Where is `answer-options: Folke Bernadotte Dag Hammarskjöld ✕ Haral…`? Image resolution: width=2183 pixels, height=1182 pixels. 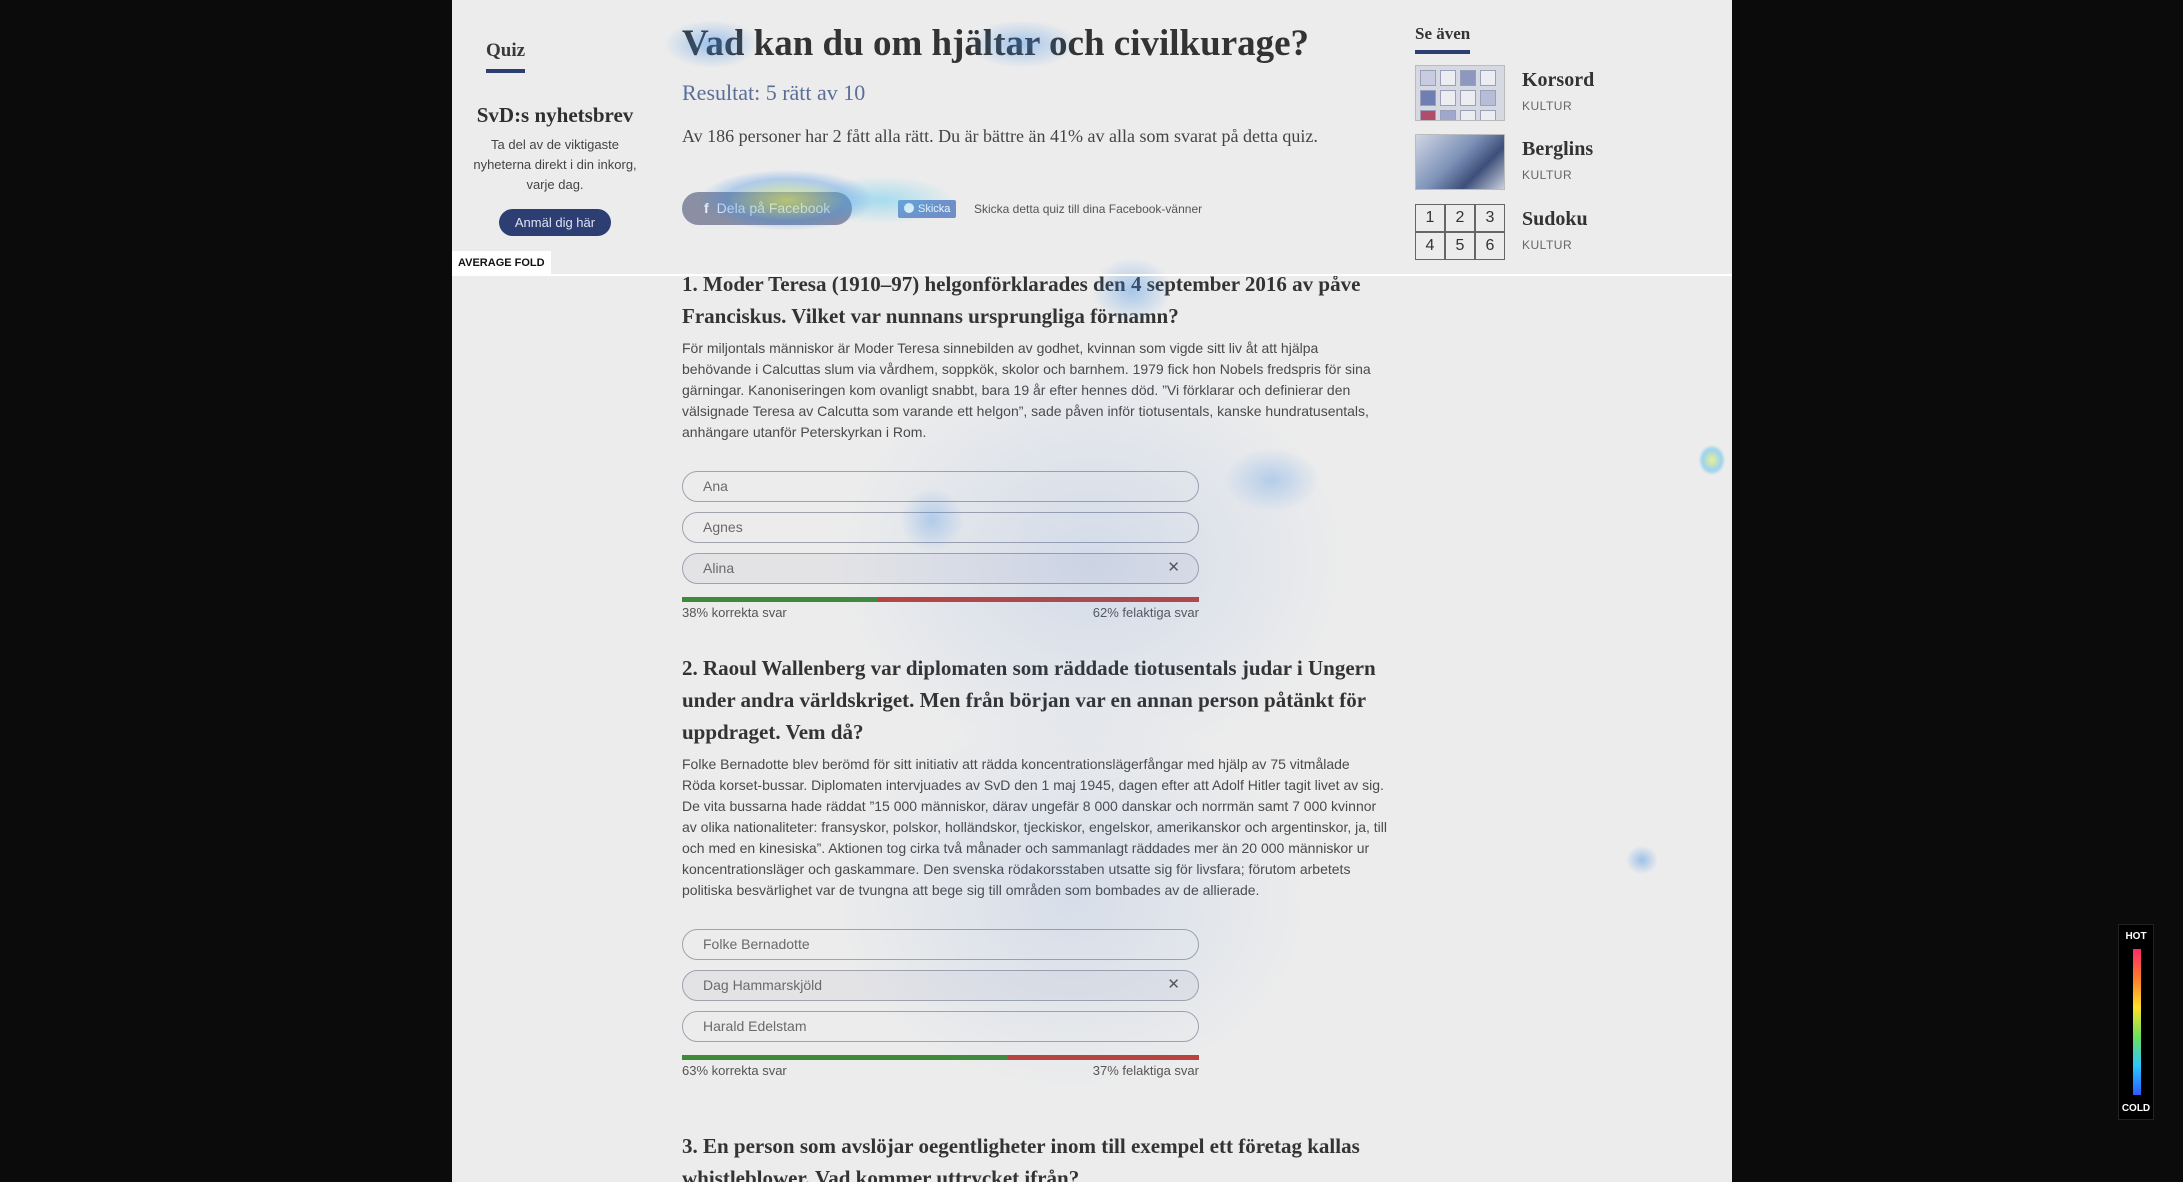 answer-options: Folke Bernadotte Dag Hammarskjöld ✕ Haral… is located at coordinates (940, 985).